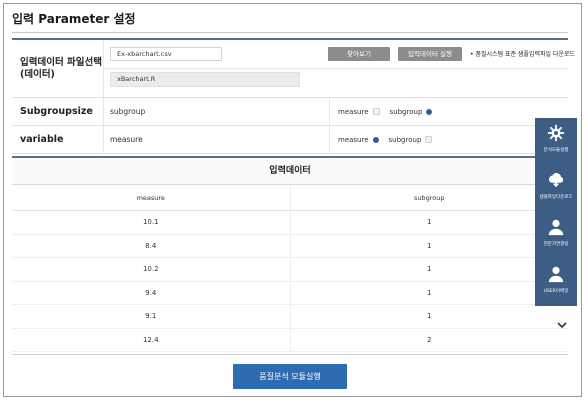  I want to click on variable-row: variable measure measure subgroup, so click(290, 140).